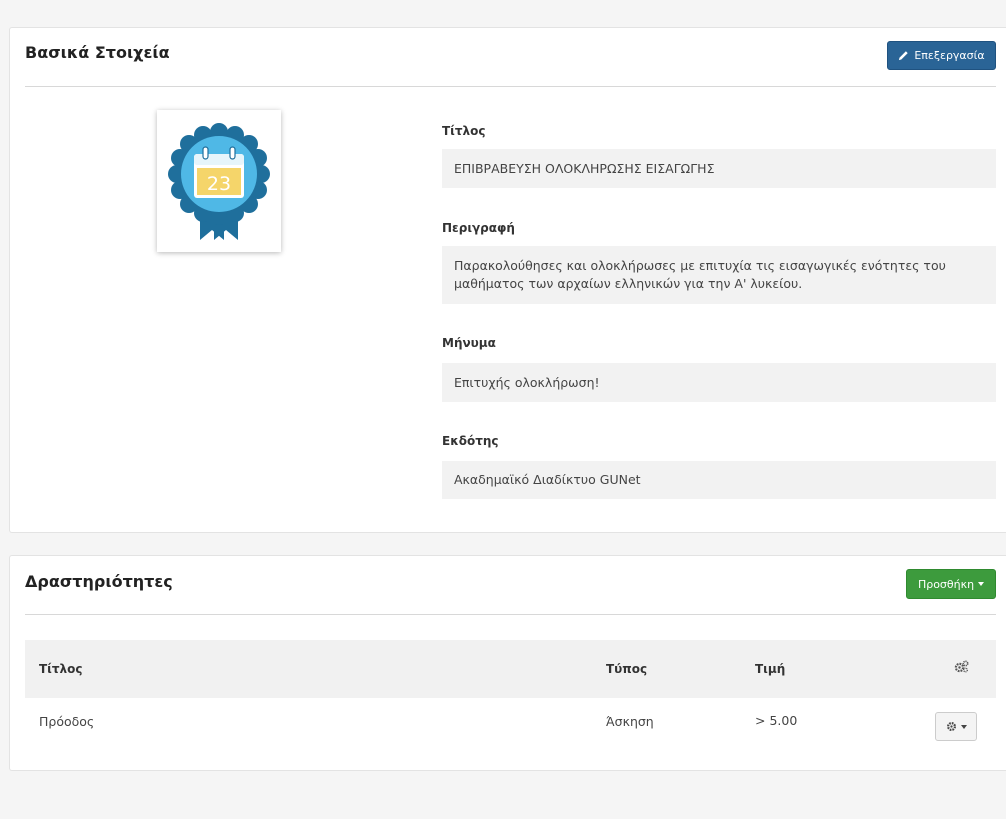 The height and width of the screenshot is (819, 1006). Describe the element at coordinates (770, 669) in the screenshot. I see `column-header-value: Τιμή` at that location.